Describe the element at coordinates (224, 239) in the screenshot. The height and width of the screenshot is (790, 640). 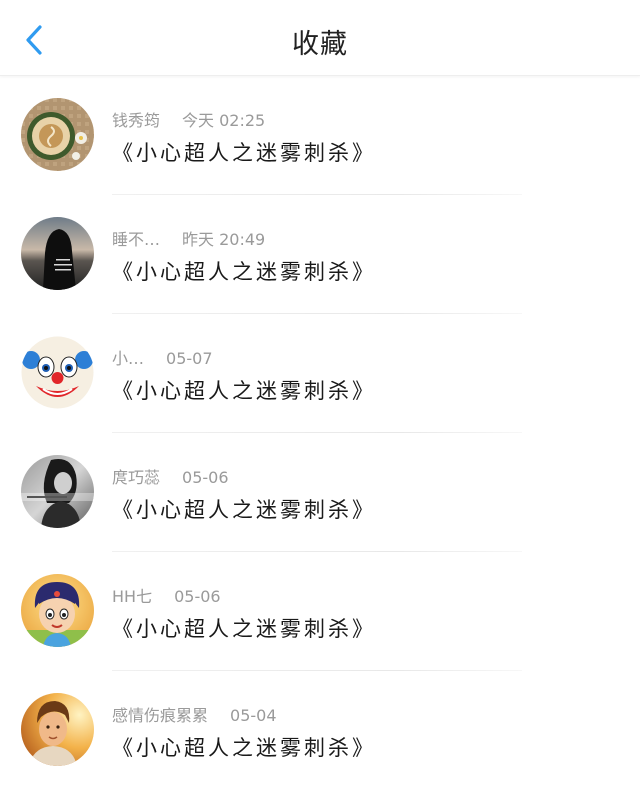
I see `timestamp: 昨天 20:49` at that location.